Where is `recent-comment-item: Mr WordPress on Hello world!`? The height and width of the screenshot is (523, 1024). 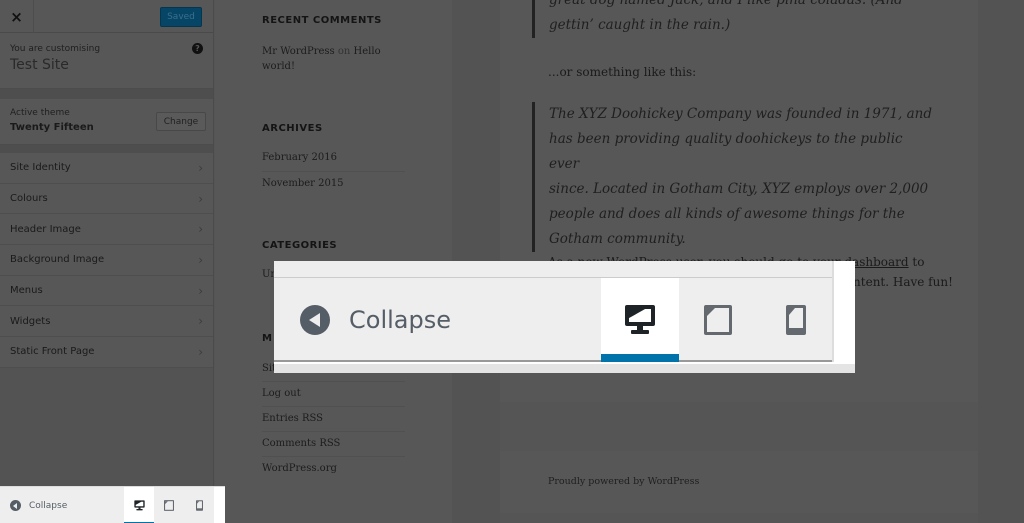 recent-comment-item: Mr WordPress on Hello world! is located at coordinates (337, 59).